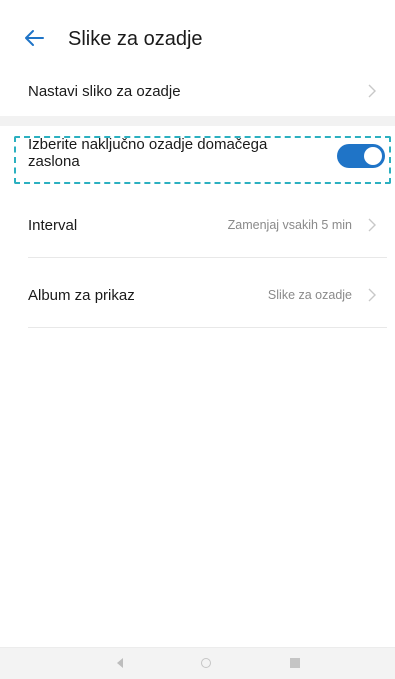  I want to click on section-divider, so click(197, 121).